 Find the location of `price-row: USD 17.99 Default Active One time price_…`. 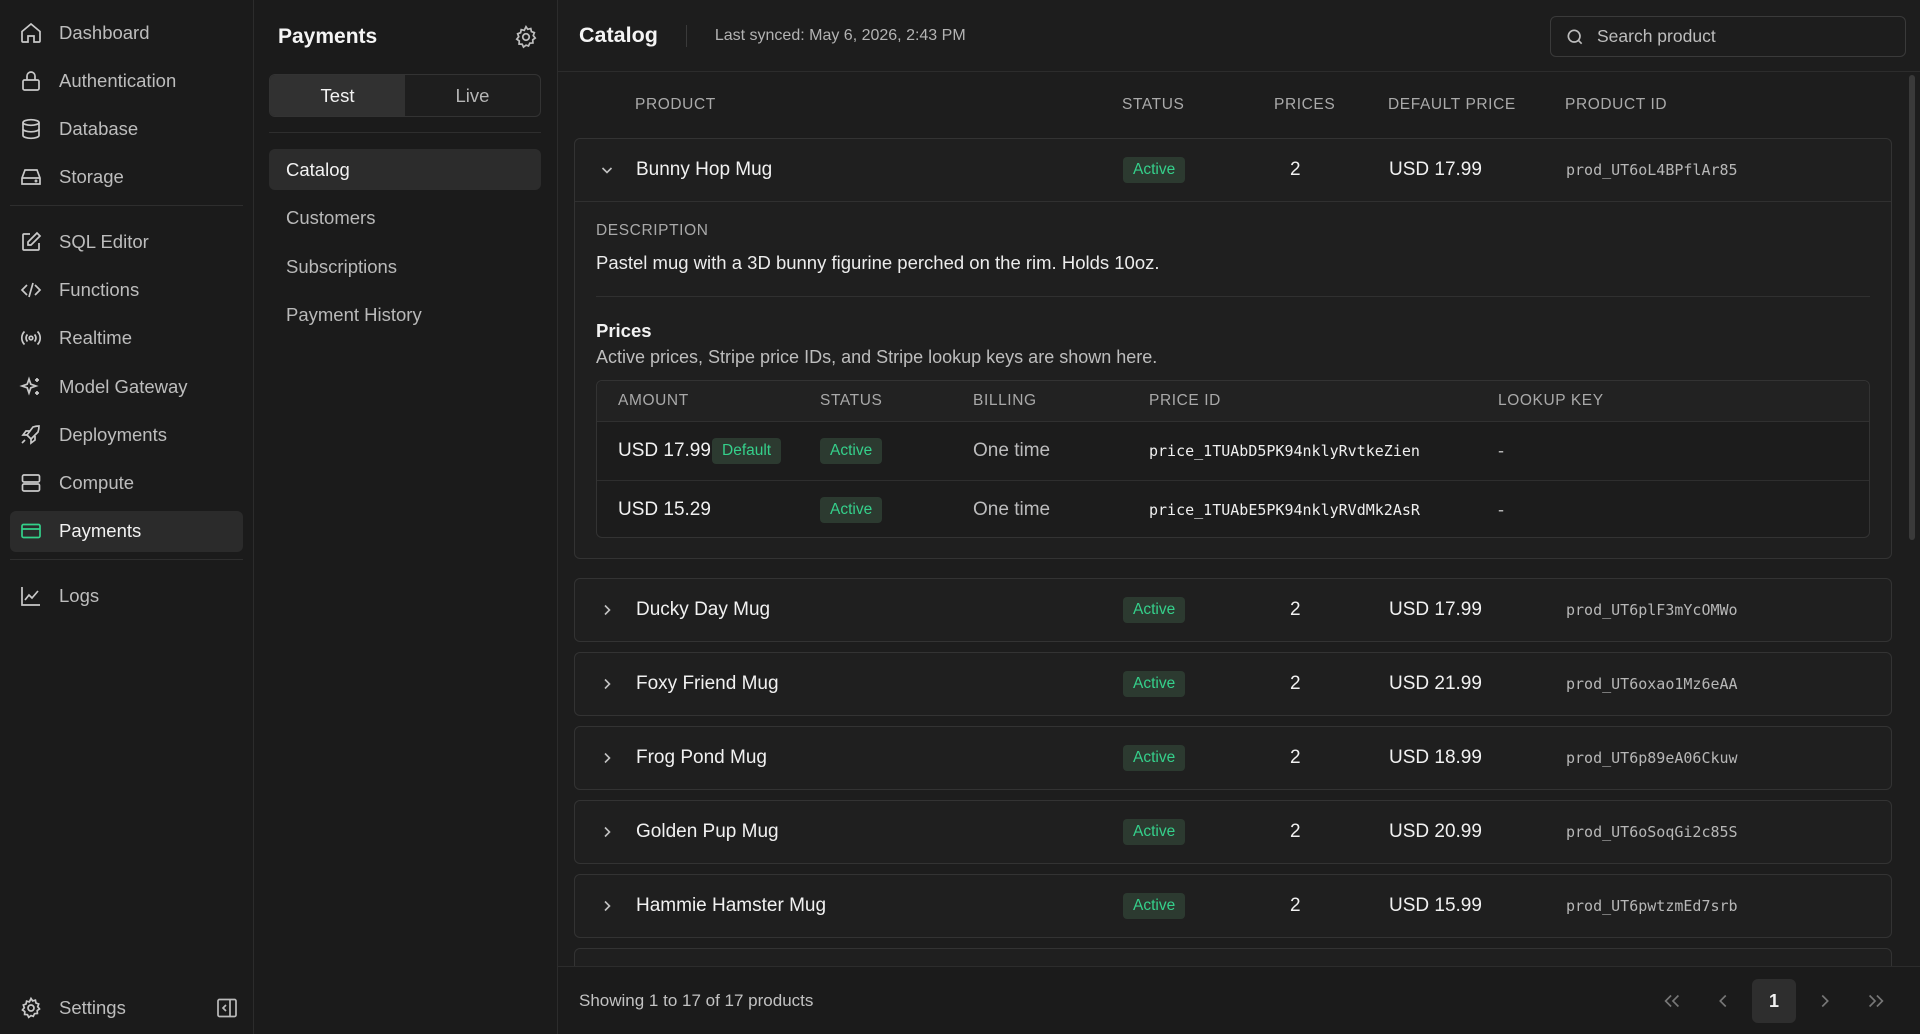

price-row: USD 17.99 Default Active One time price_… is located at coordinates (1233, 451).